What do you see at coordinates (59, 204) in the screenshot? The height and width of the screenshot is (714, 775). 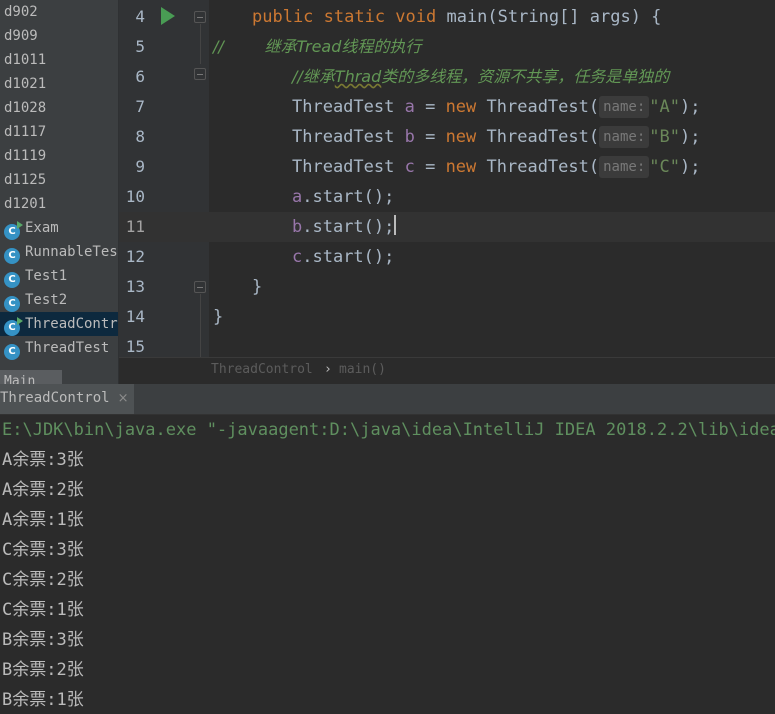 I see `tree-item-d1201: d1201` at bounding box center [59, 204].